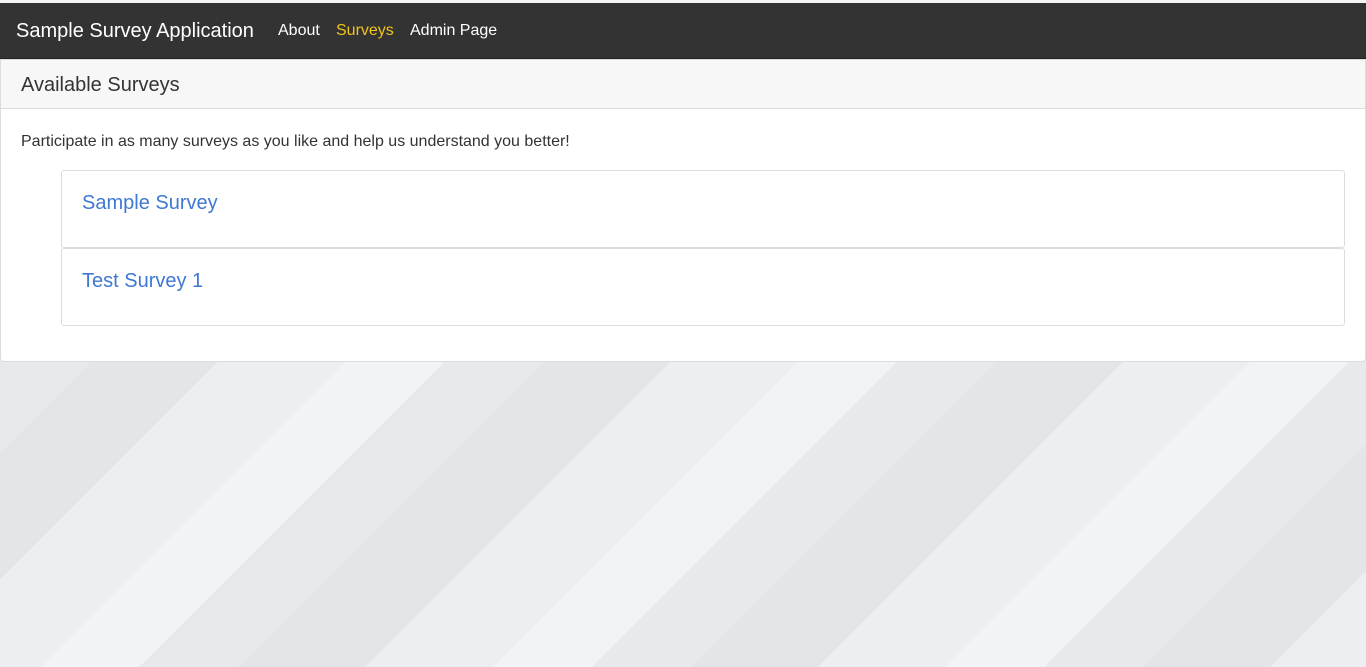 The width and height of the screenshot is (1366, 667). I want to click on nav-surveys-link: Surveys, so click(365, 31).